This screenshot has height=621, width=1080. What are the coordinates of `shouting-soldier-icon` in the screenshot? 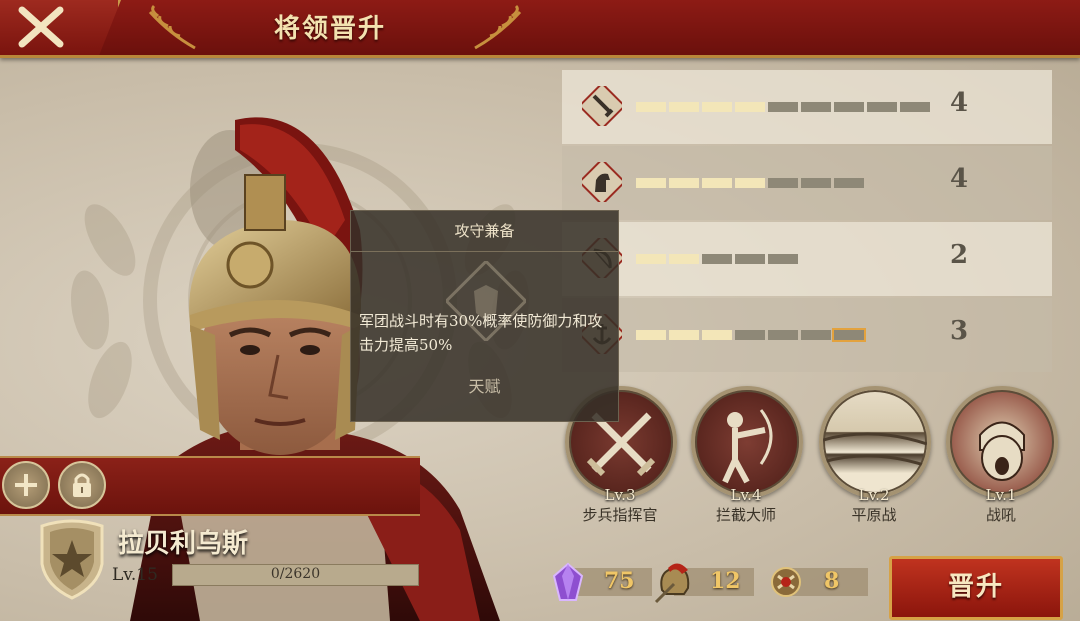 It's located at (1002, 451).